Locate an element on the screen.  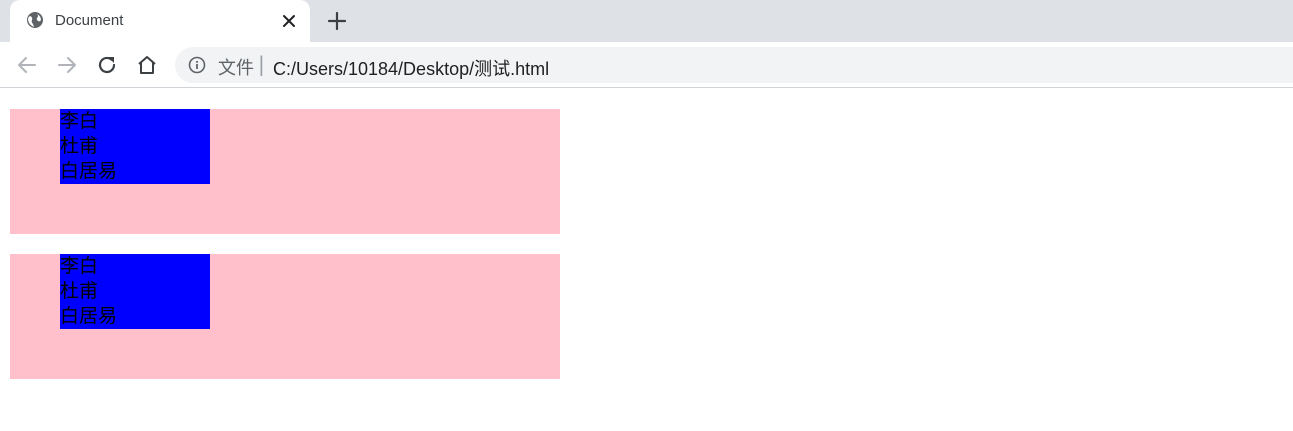
site-info-chip-label: 文件 is located at coordinates (236, 67).